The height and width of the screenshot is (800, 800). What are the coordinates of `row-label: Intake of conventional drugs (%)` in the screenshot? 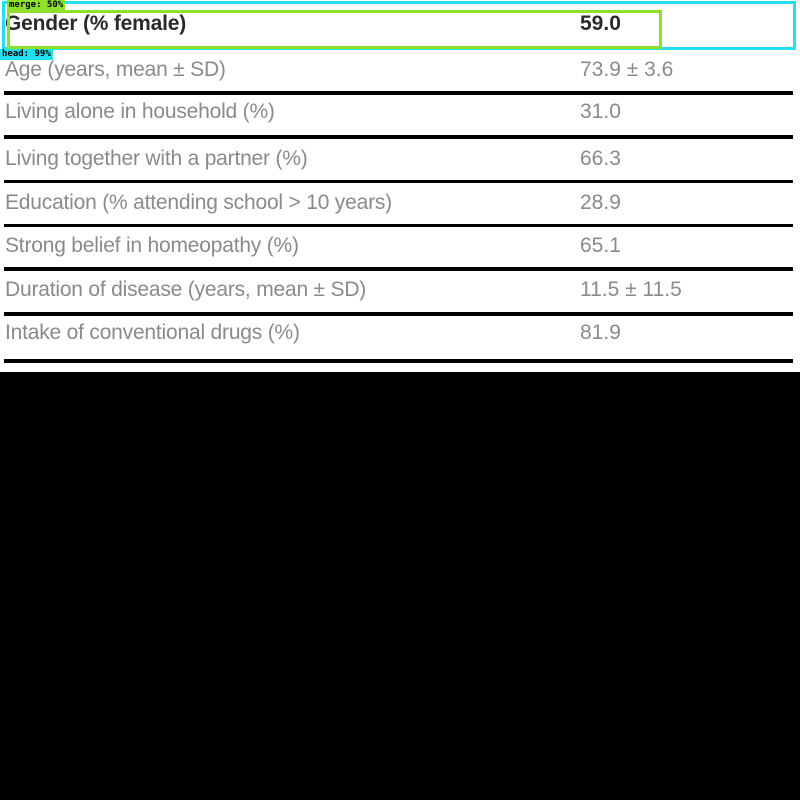 It's located at (152, 332).